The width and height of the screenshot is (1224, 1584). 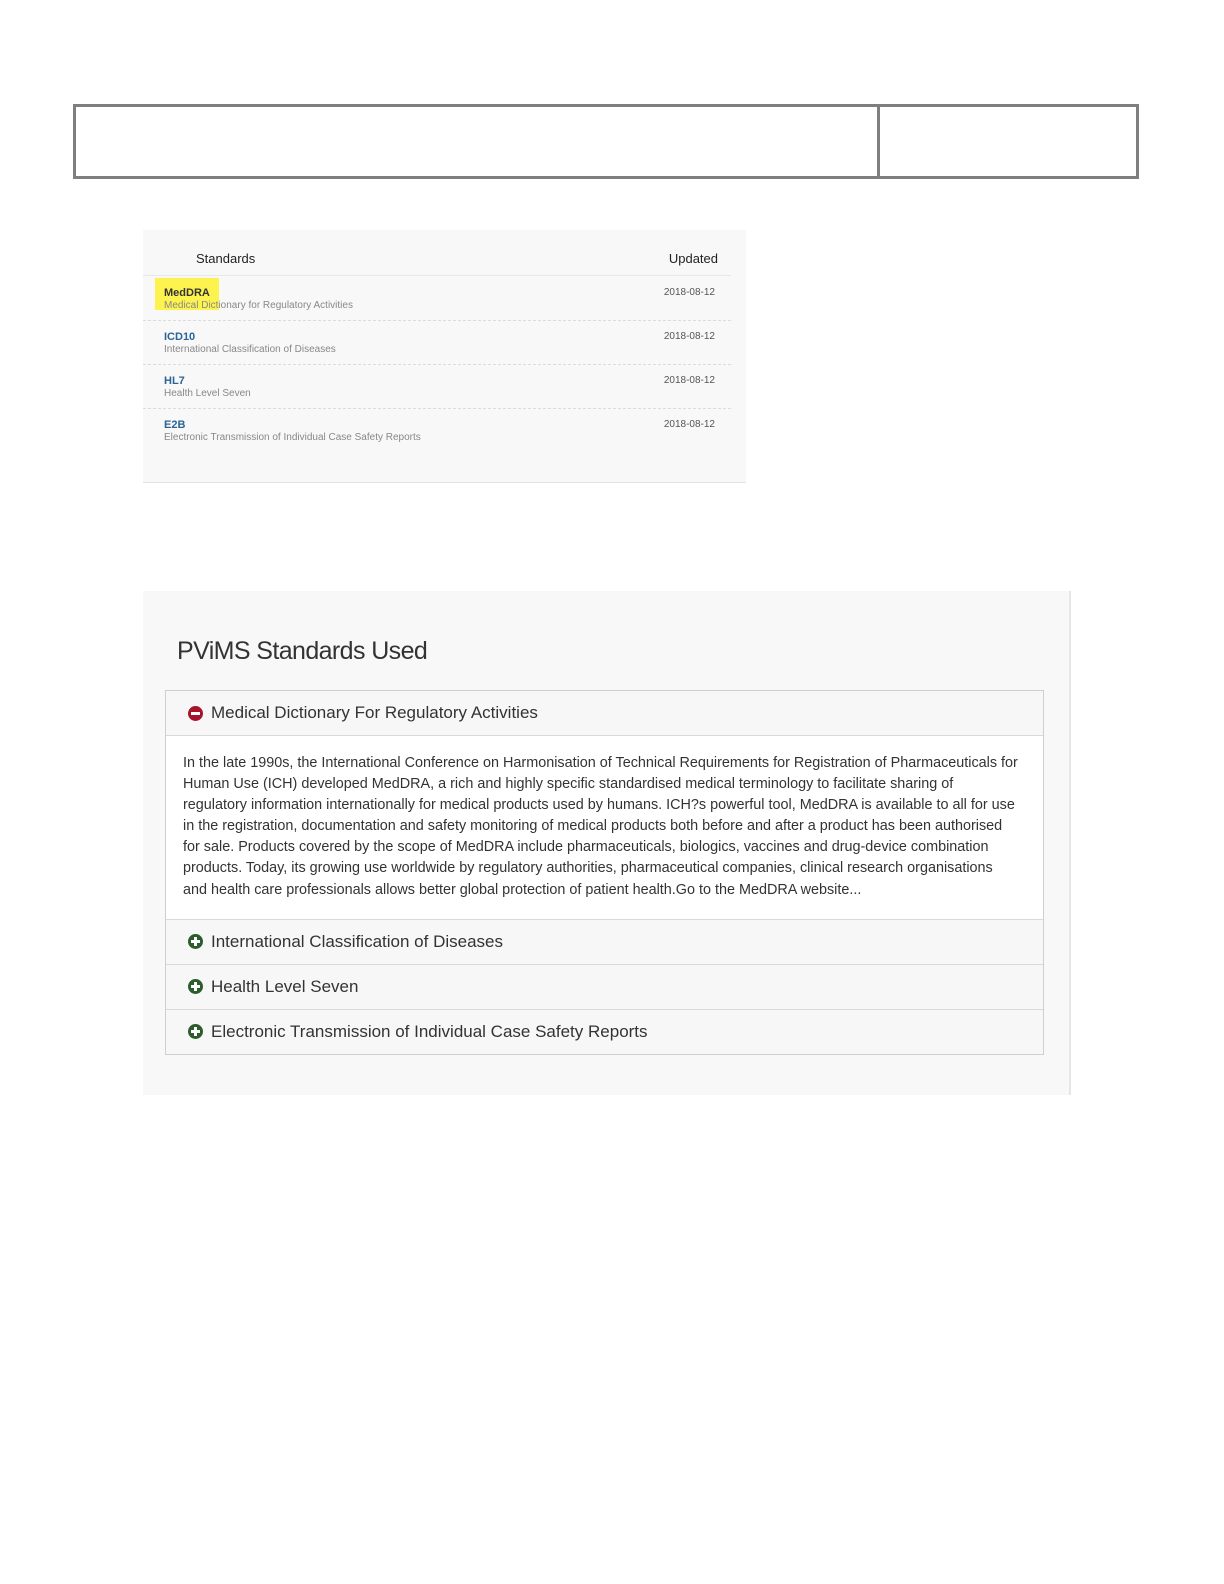 I want to click on standards-column-header: Standards, so click(x=226, y=258).